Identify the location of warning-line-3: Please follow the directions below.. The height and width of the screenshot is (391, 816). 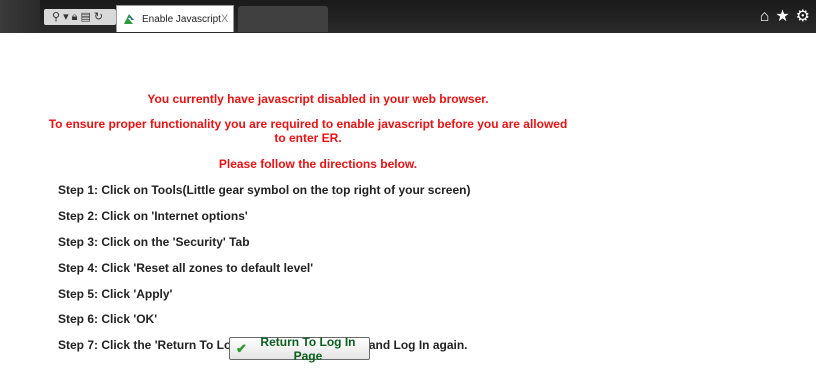
(318, 164).